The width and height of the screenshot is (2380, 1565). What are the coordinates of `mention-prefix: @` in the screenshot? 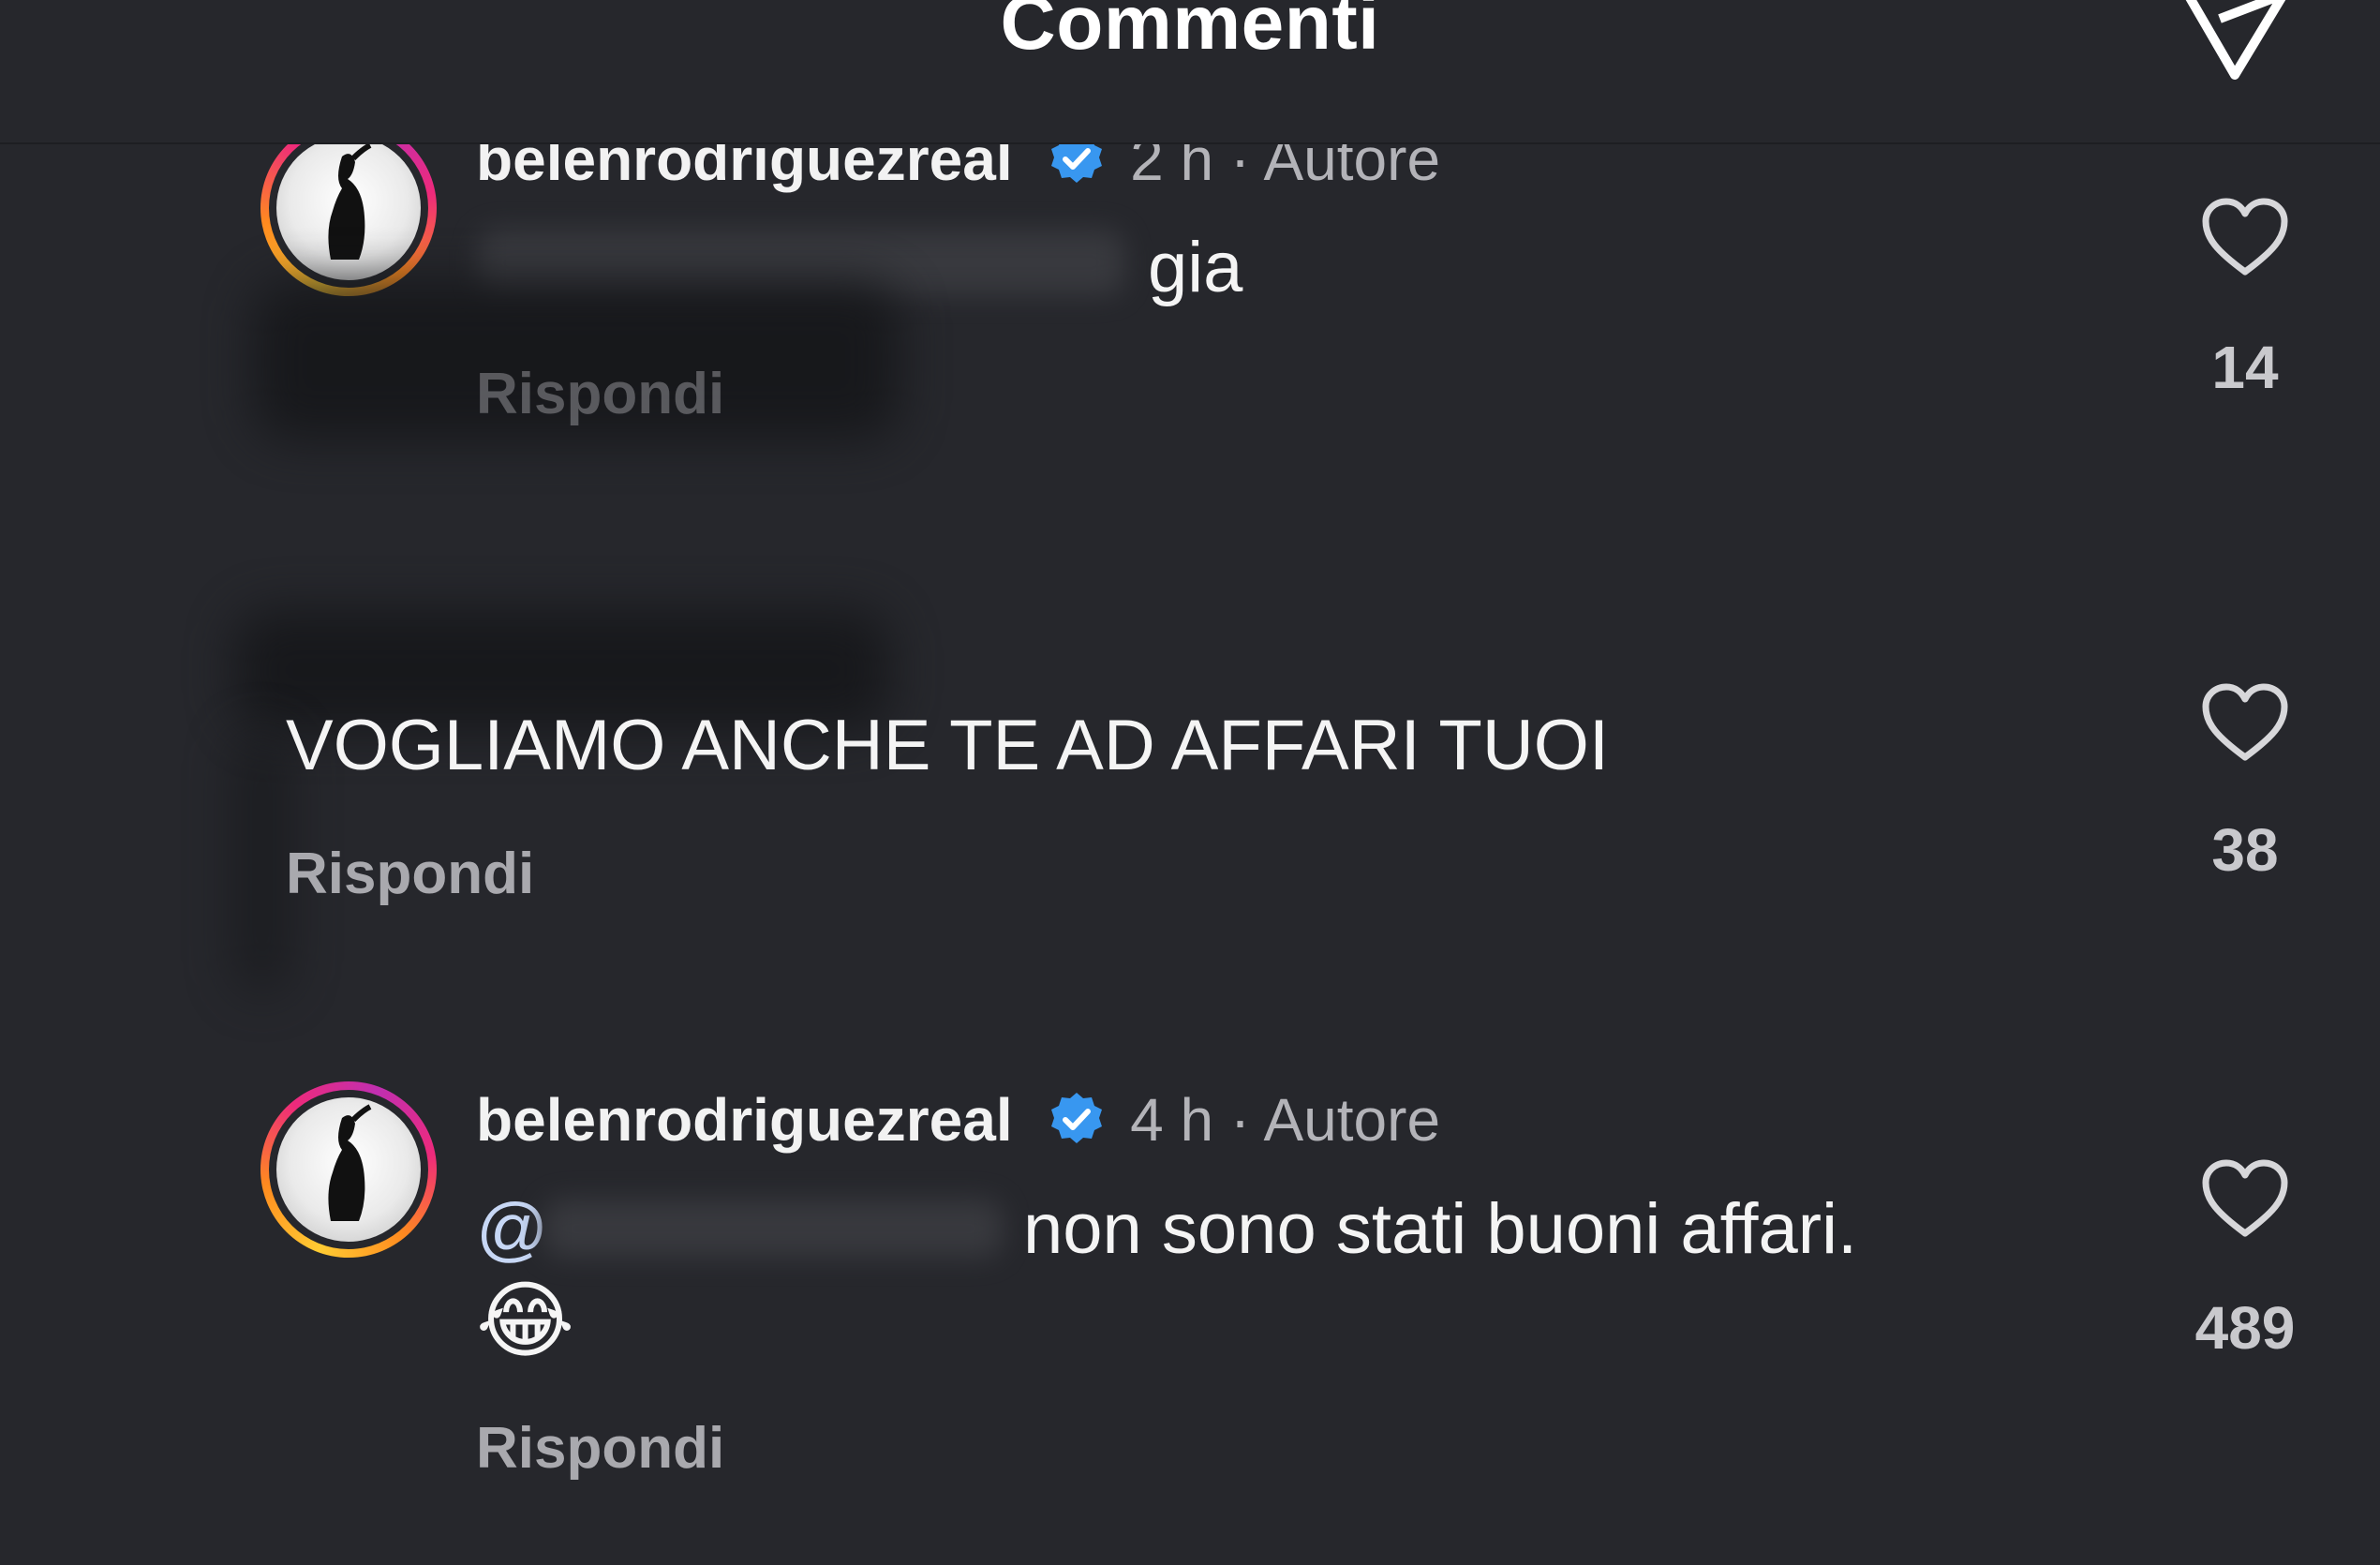 It's located at (512, 1230).